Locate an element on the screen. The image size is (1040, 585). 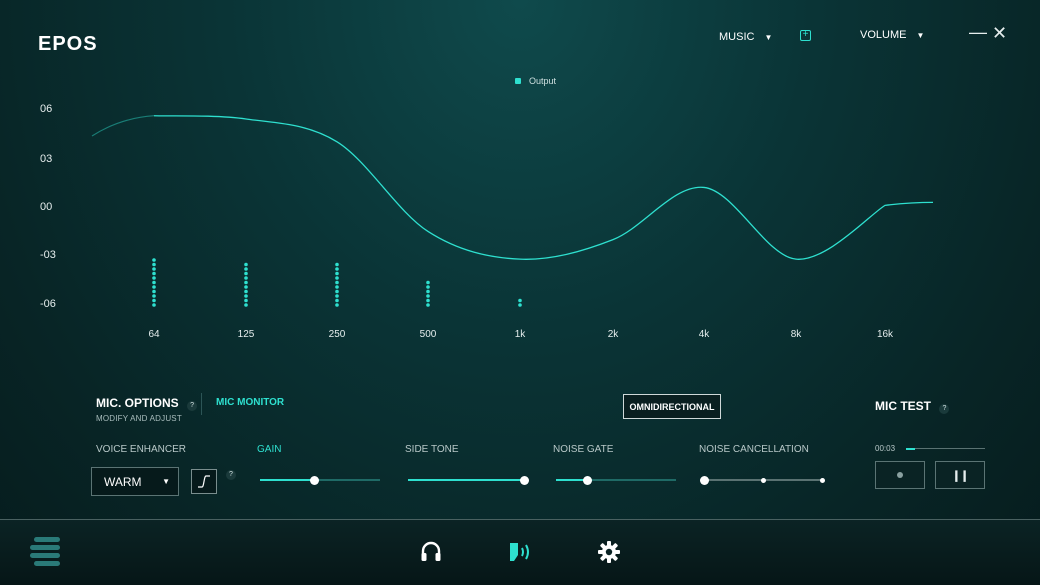
headphones-icon is located at coordinates (431, 552).